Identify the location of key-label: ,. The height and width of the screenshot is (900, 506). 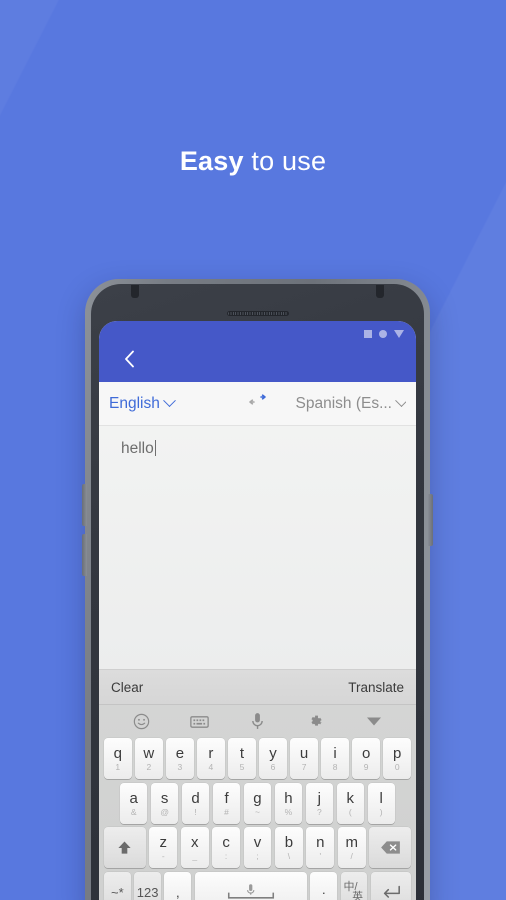
(178, 892).